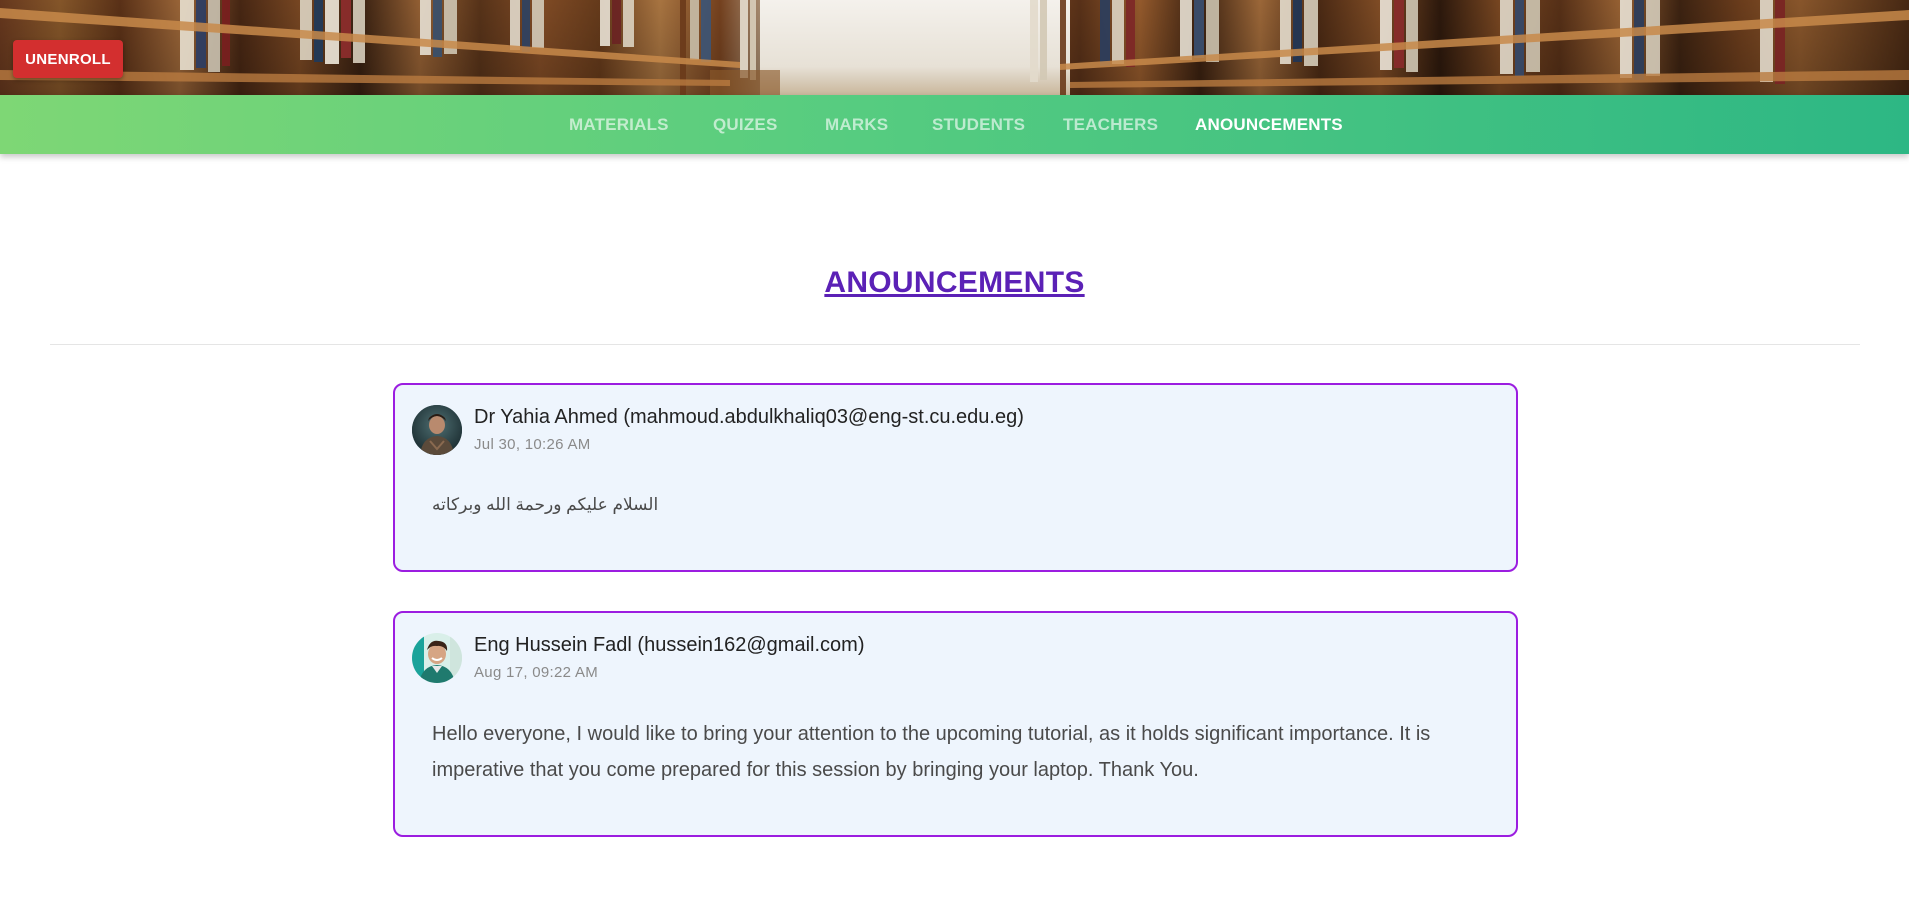 The image size is (1909, 903). What do you see at coordinates (68, 59) in the screenshot?
I see `unenroll-button: UNENROLL` at bounding box center [68, 59].